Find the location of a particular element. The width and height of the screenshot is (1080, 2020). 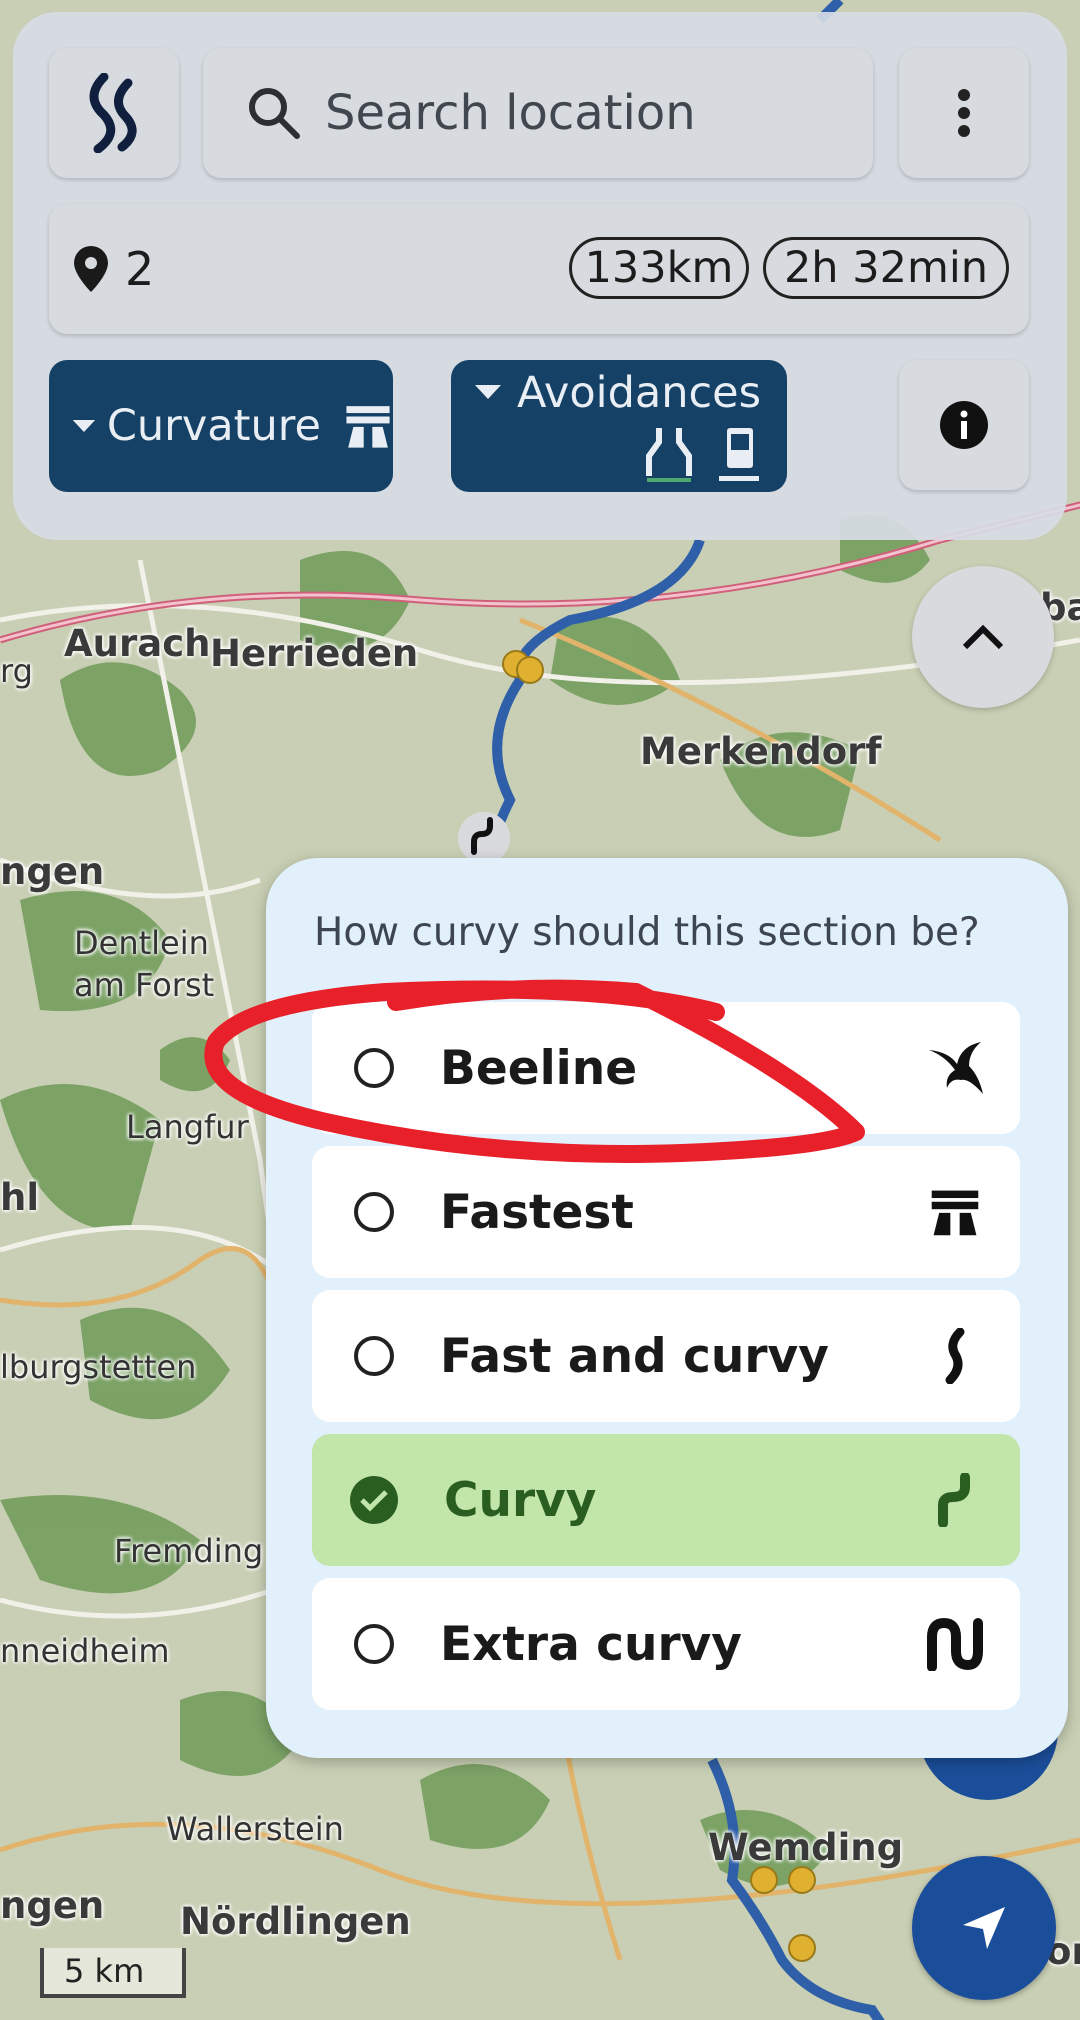

zigzag-icon is located at coordinates (955, 1644).